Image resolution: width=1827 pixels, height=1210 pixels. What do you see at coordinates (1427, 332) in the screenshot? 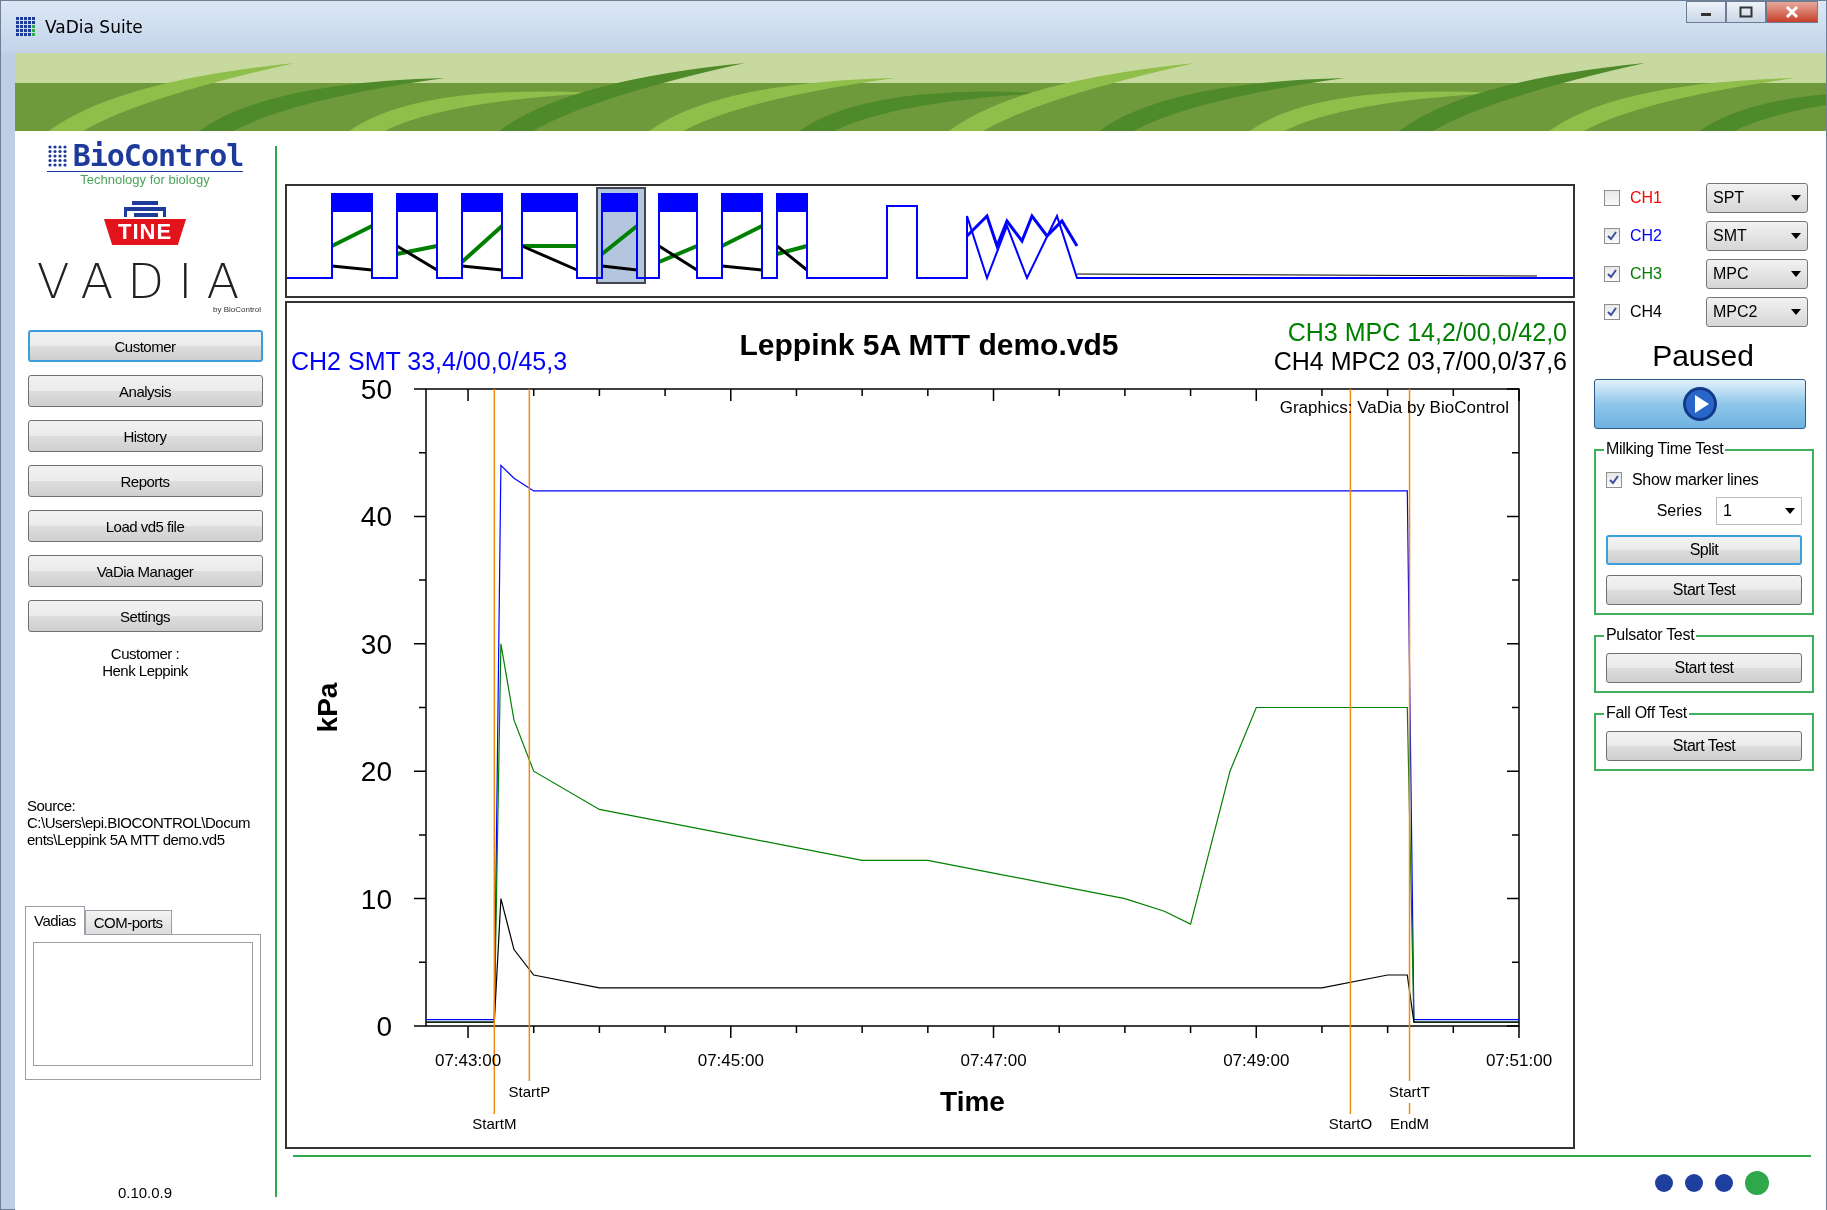
I see `channel-reading: CH3 MPC 14,2/00,0/42,0` at bounding box center [1427, 332].